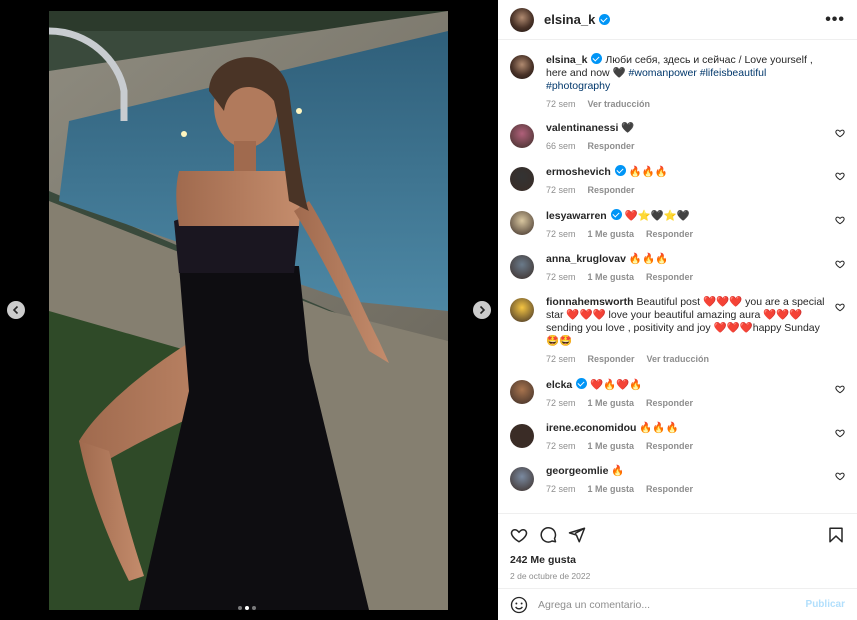  I want to click on add-comment-bar: Publicar, so click(677, 604).